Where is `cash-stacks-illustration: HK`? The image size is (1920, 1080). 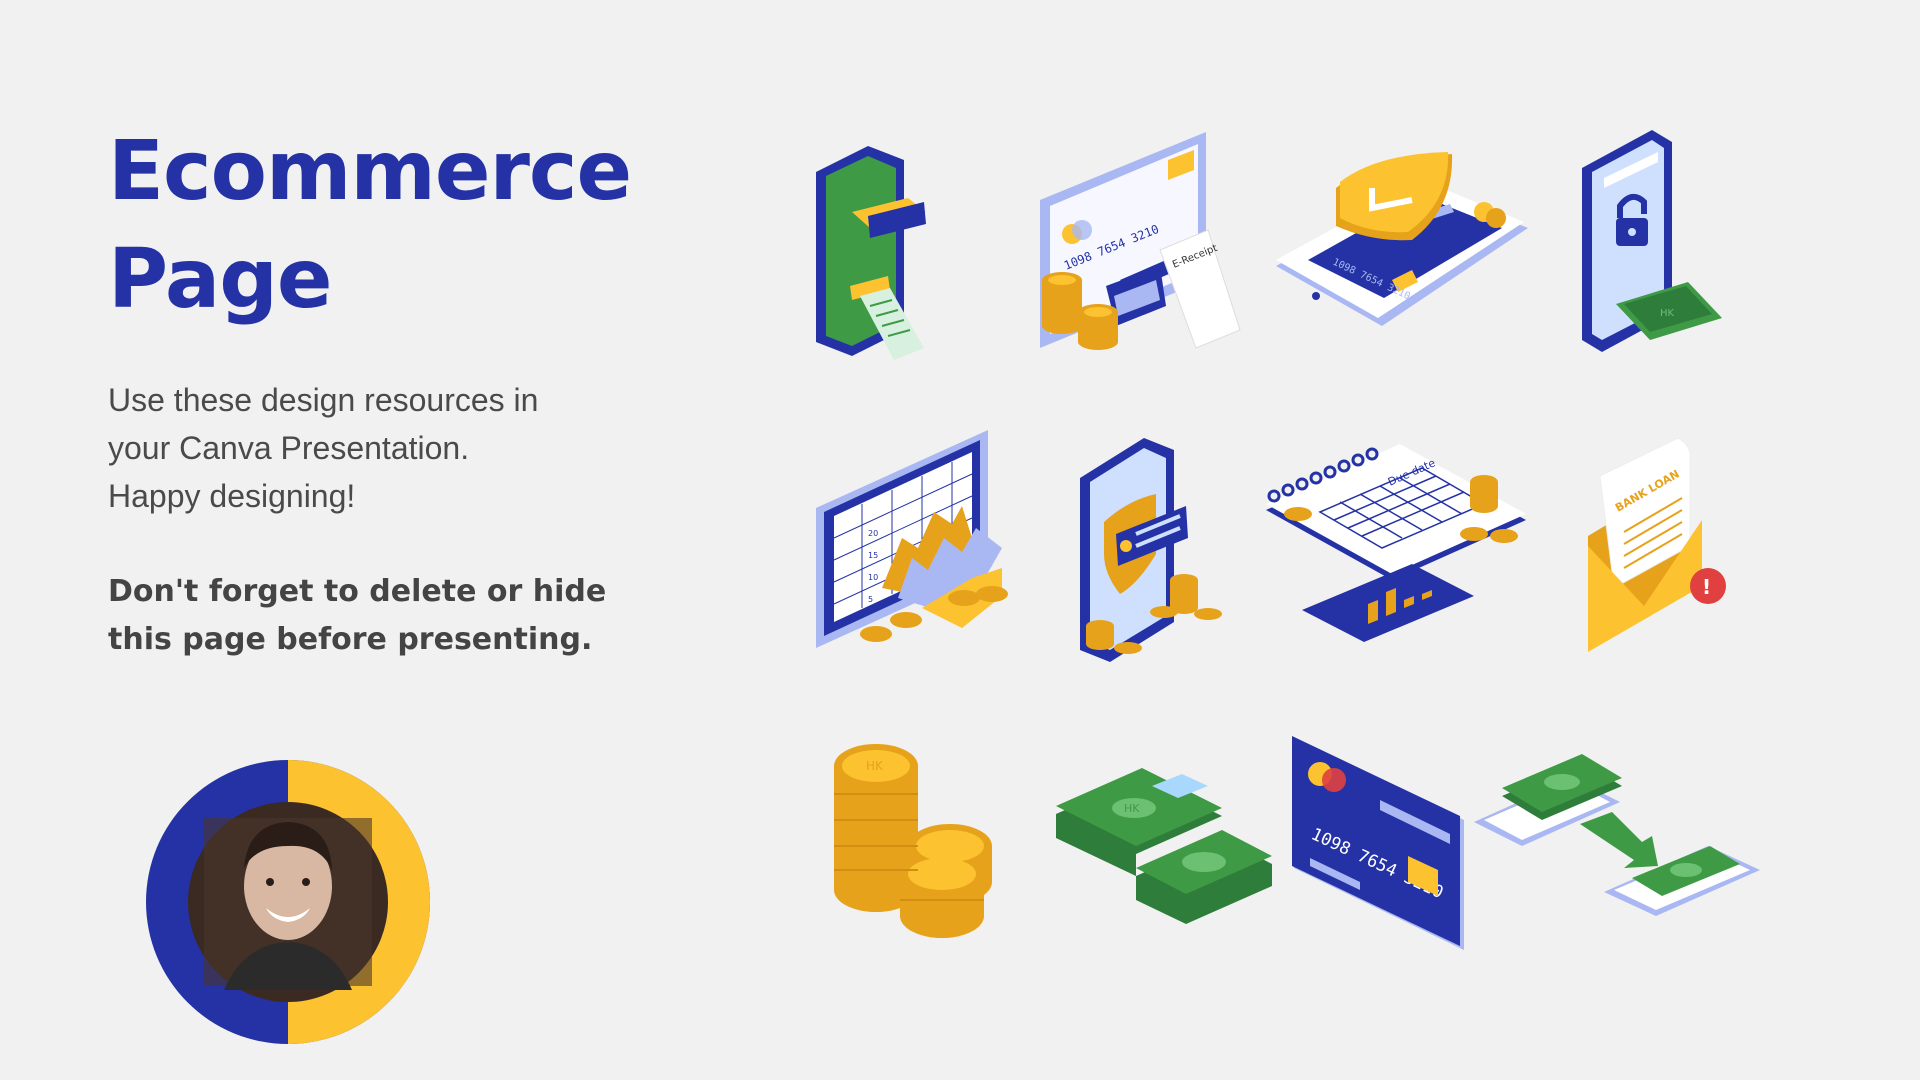 cash-stacks-illustration: HK is located at coordinates (1164, 846).